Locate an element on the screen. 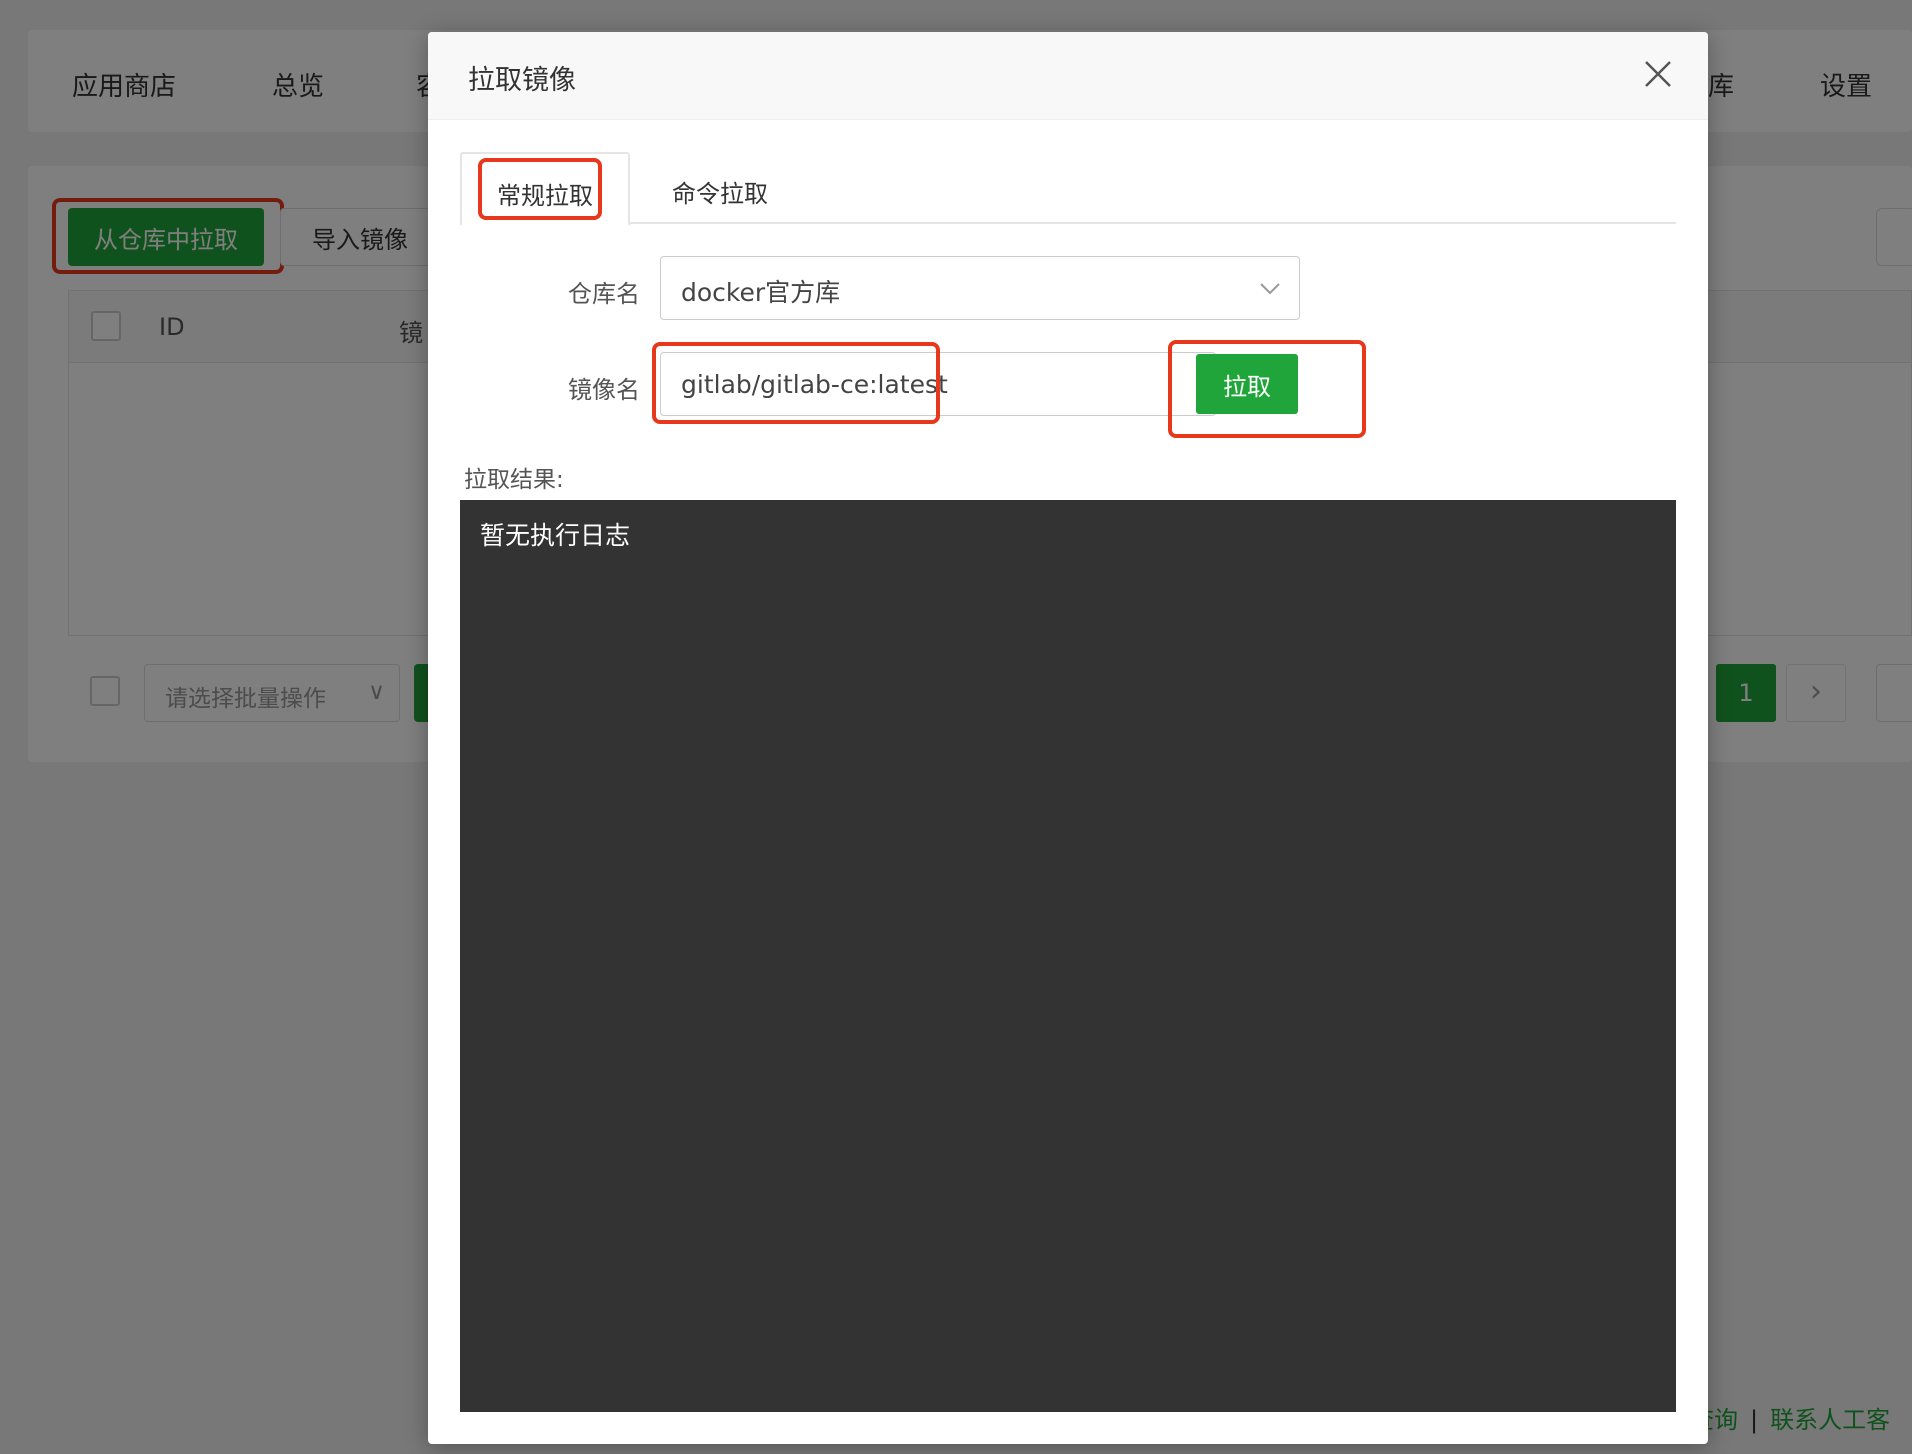  chevron-down-icon is located at coordinates (1270, 289).